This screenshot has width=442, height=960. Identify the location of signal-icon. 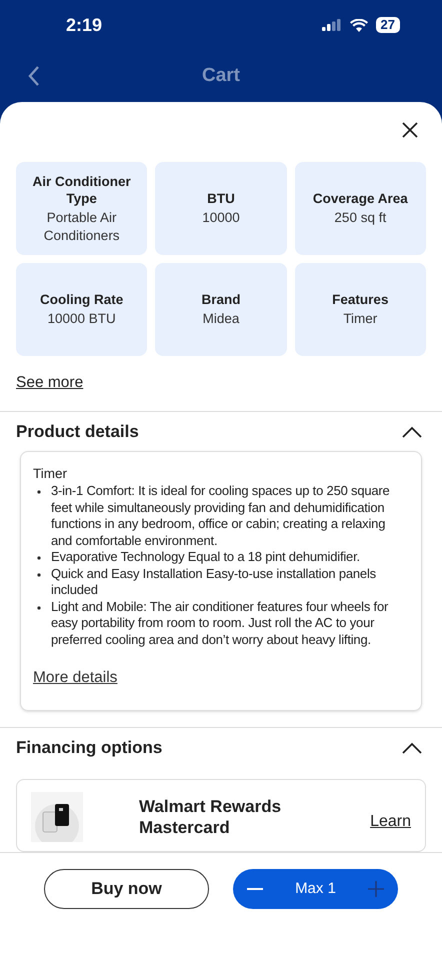
(332, 25).